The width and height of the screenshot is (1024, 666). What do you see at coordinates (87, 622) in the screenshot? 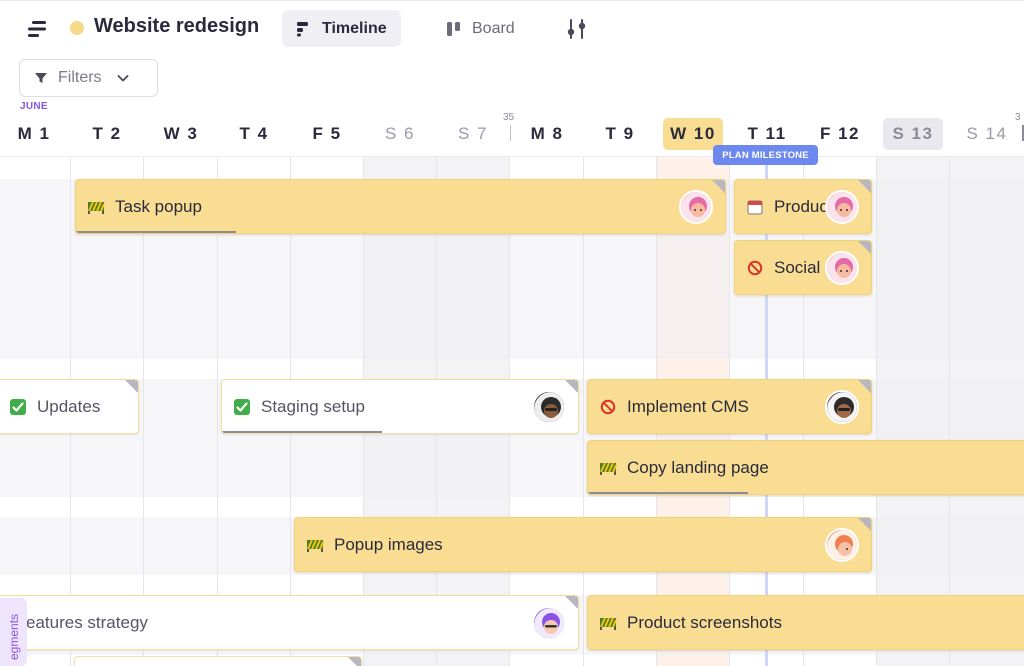
I see `task-label: eatures strategy` at bounding box center [87, 622].